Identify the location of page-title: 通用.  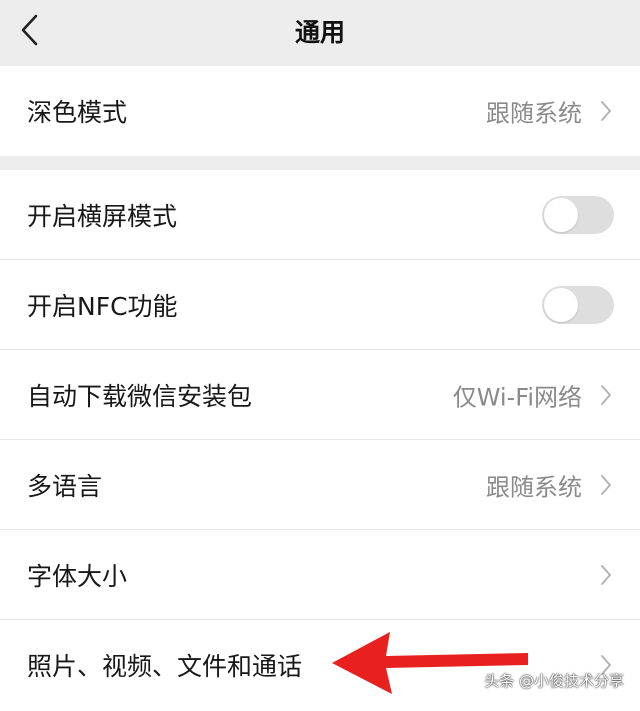
(319, 32).